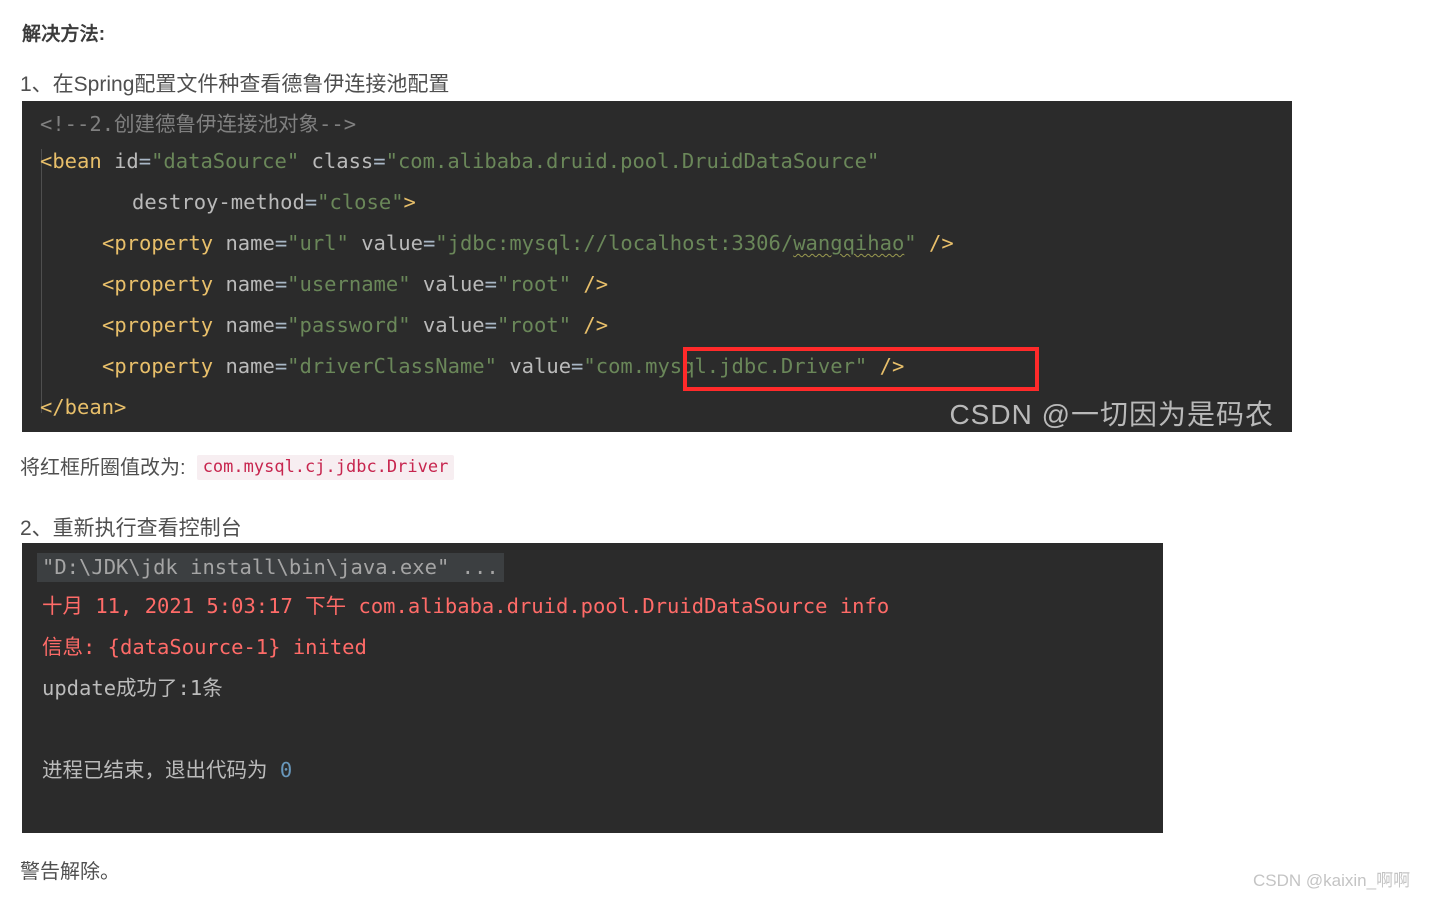 The width and height of the screenshot is (1435, 898). What do you see at coordinates (325, 467) in the screenshot?
I see `fix-inline-code: com.mysql.cj.jdbc.Driver` at bounding box center [325, 467].